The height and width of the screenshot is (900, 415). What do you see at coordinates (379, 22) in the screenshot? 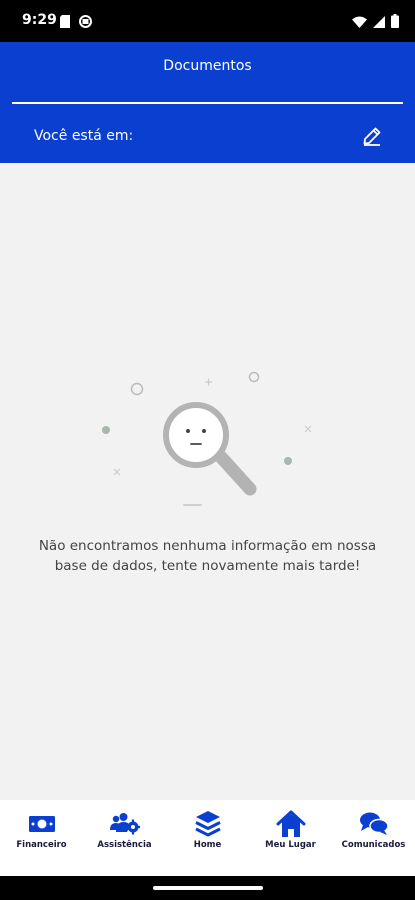
I see `cell-signal-icon` at bounding box center [379, 22].